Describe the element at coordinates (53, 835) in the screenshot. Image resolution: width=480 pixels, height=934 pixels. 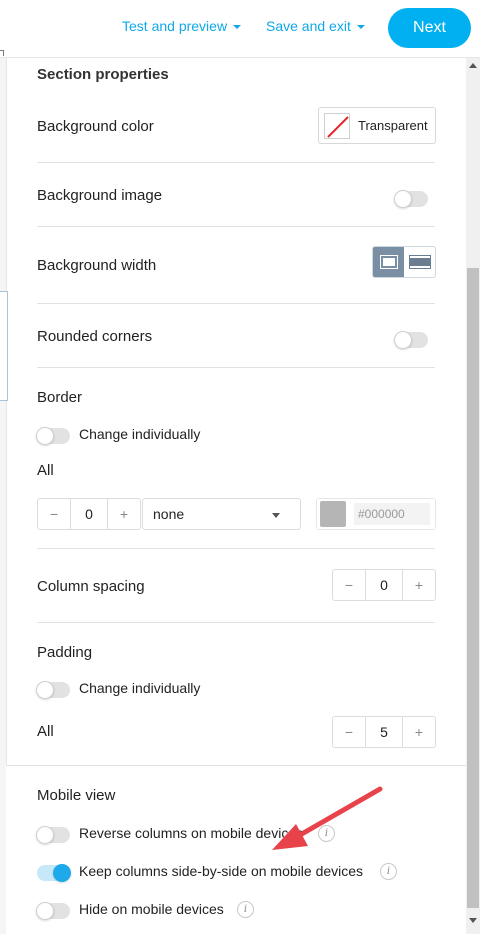
I see `reverse-columns-toggle` at that location.